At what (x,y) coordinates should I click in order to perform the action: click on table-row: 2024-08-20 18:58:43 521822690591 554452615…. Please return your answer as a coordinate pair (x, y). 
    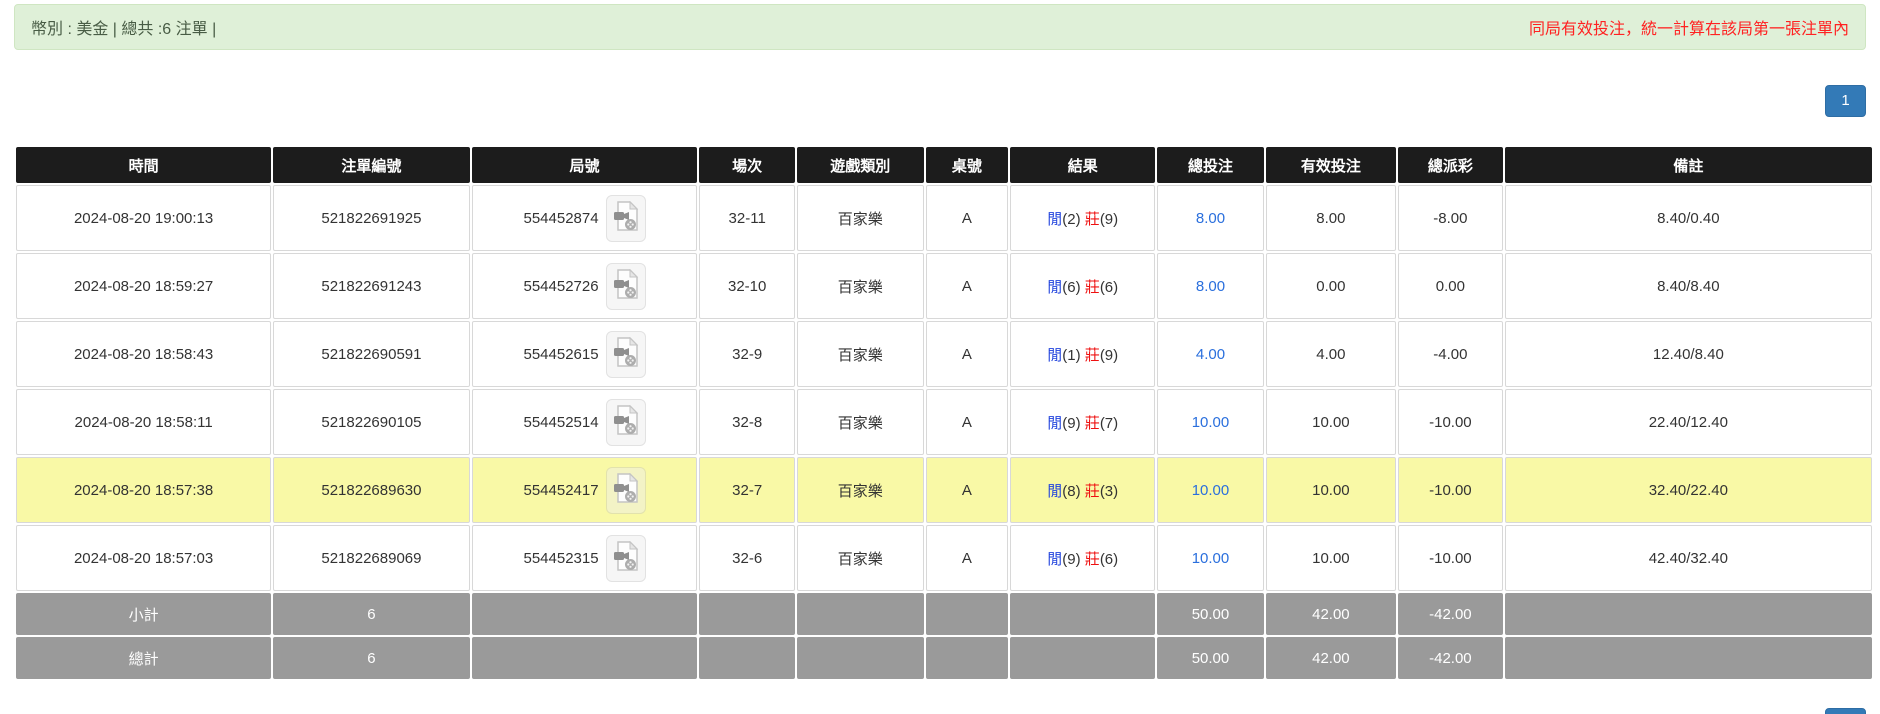
    Looking at the image, I should click on (944, 354).